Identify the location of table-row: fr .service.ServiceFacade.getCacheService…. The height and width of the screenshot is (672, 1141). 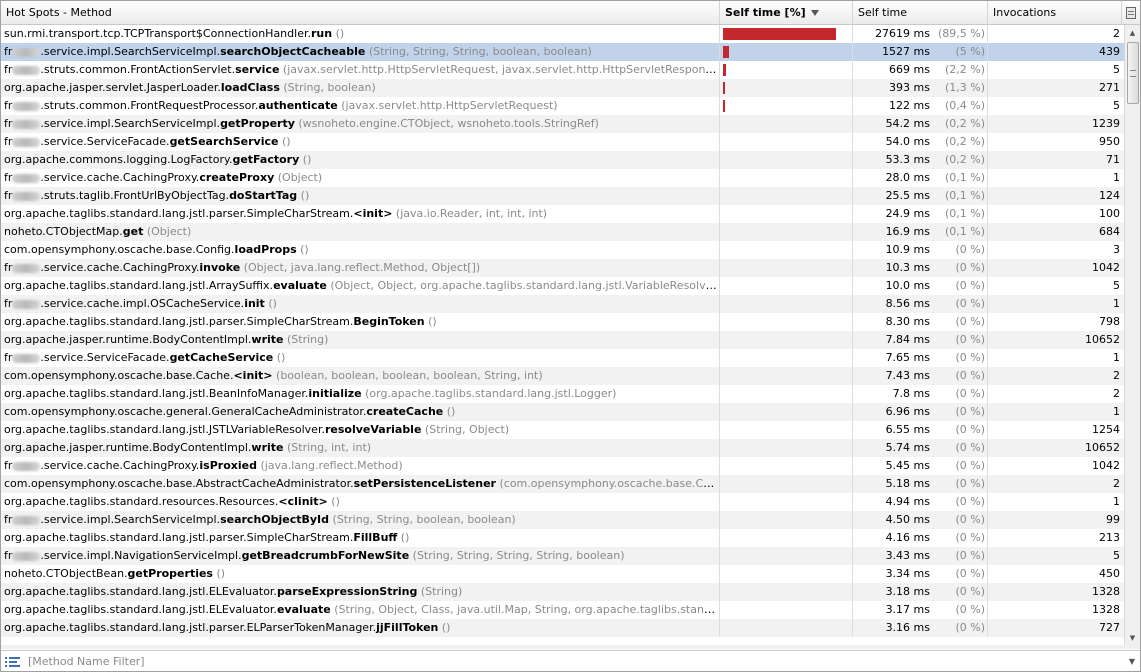
(562, 358).